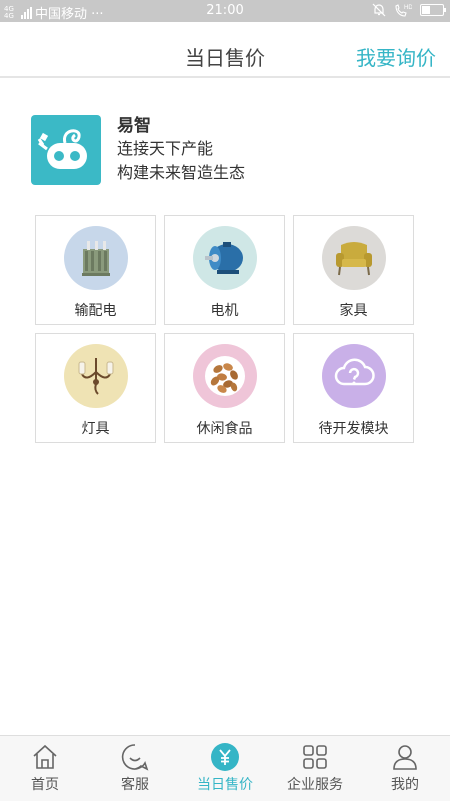 This screenshot has height=801, width=450. I want to click on header: 当日售价 我要询价, so click(225, 50).